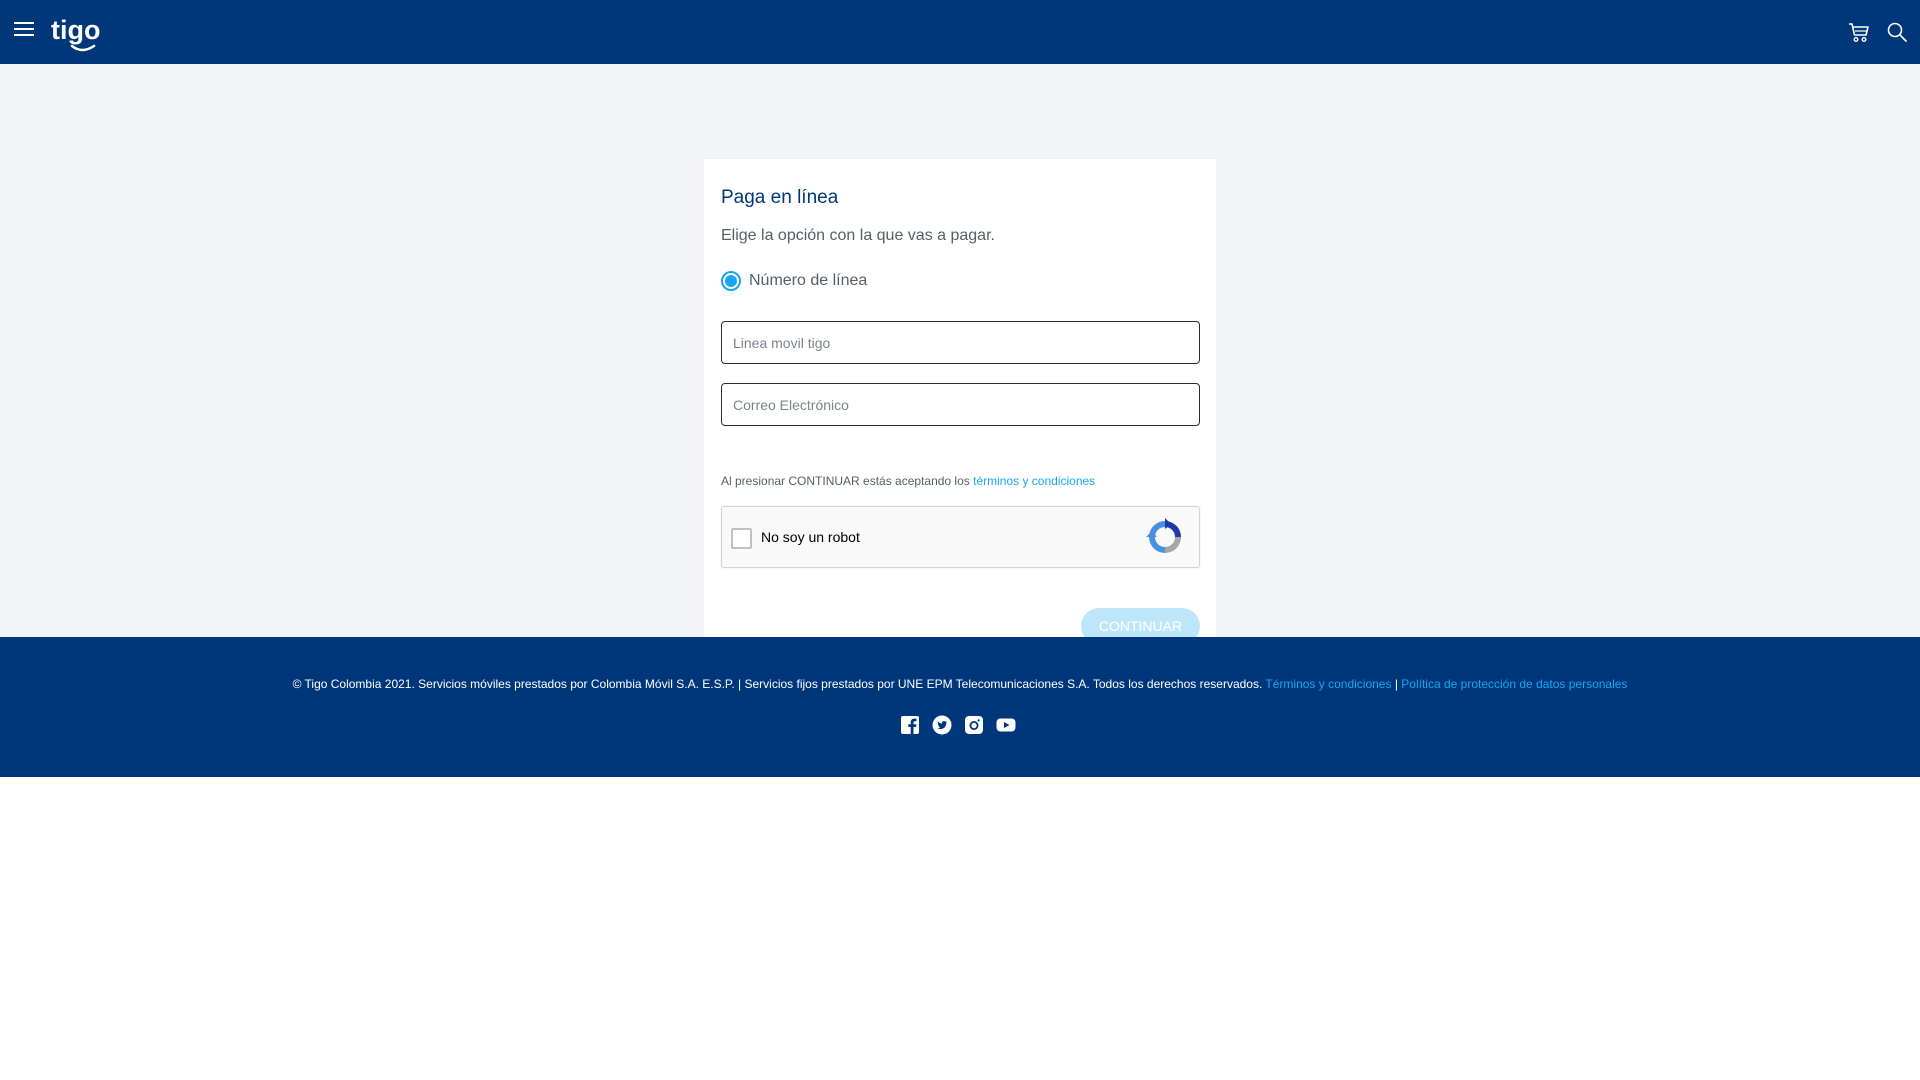  Describe the element at coordinates (1034, 481) in the screenshot. I see `terms-link: términos y condiciones` at that location.